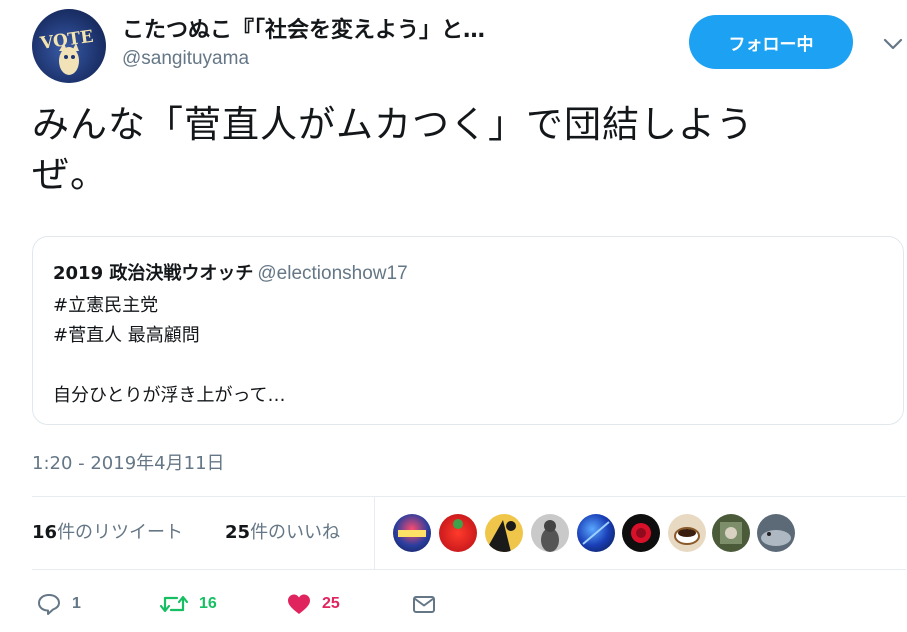 This screenshot has height=632, width=907. I want to click on liker-avatar-7-icon, so click(687, 533).